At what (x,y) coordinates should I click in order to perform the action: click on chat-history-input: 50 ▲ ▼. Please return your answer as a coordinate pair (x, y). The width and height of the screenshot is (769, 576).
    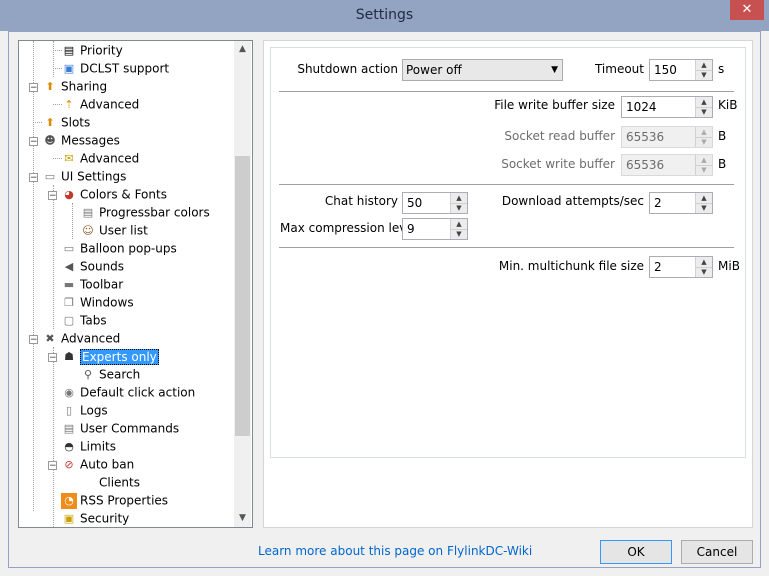
    Looking at the image, I should click on (435, 203).